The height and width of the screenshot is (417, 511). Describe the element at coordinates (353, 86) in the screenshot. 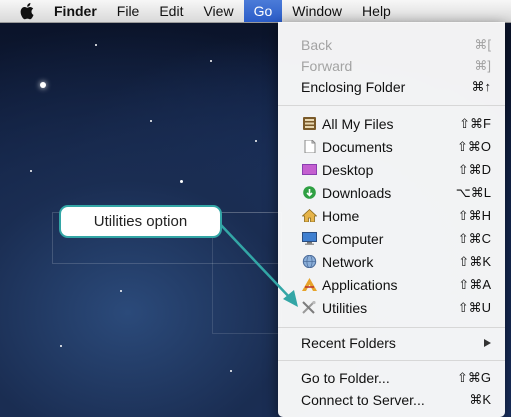

I see `menu-item-label: Enclosing Folder` at that location.